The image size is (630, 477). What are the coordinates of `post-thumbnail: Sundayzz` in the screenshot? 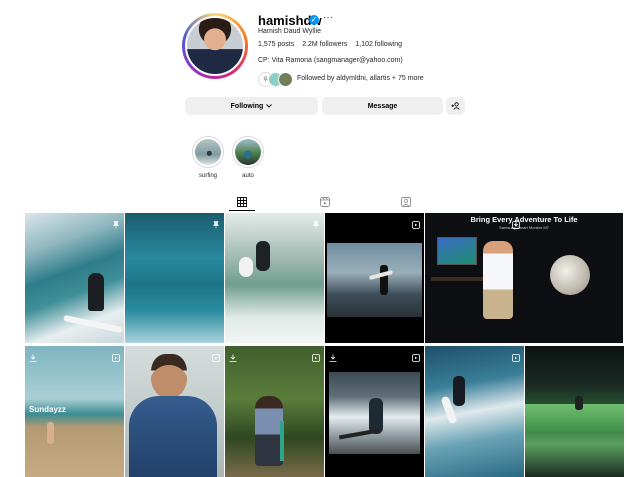 It's located at (74, 411).